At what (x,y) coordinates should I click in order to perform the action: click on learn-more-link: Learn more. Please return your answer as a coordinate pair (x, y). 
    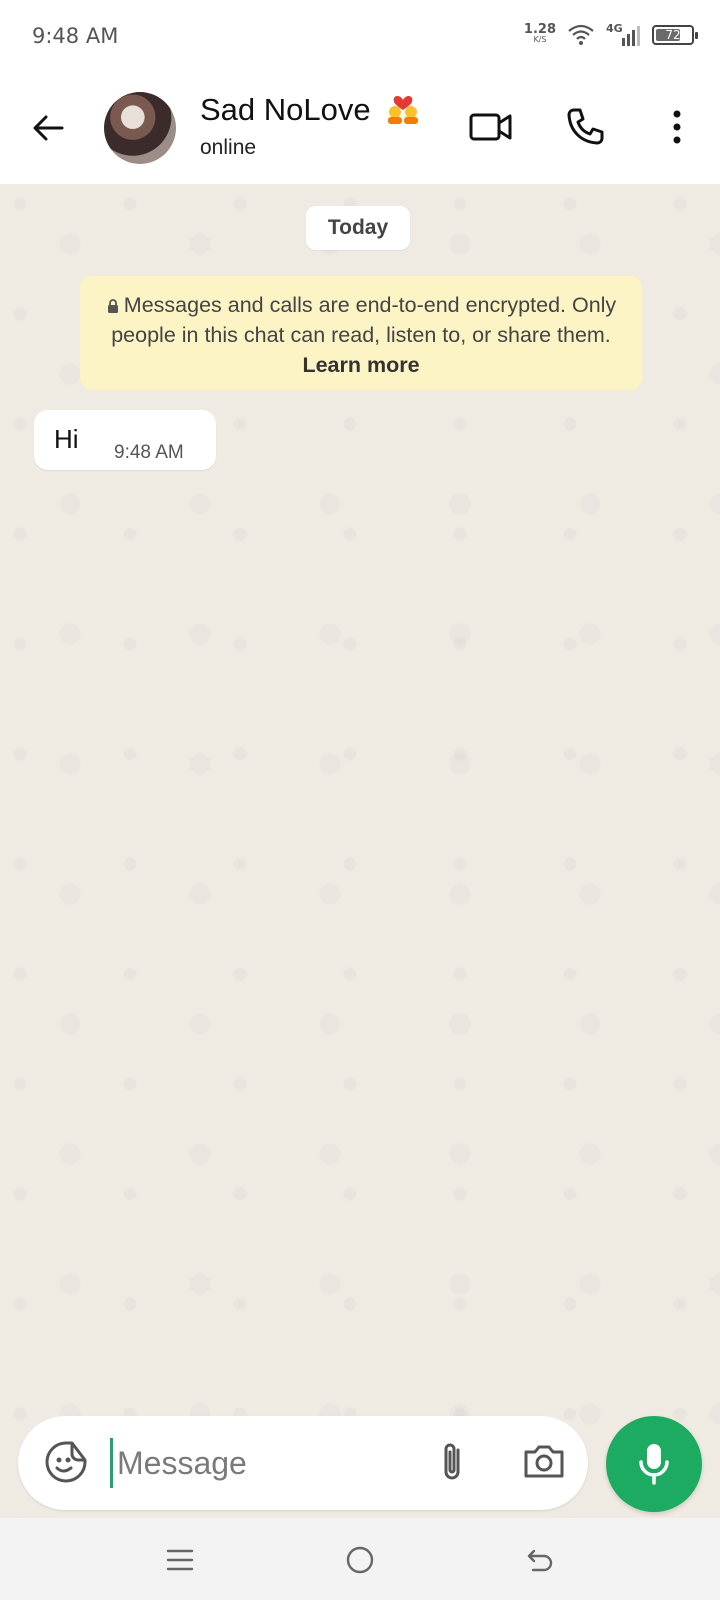
    Looking at the image, I should click on (360, 365).